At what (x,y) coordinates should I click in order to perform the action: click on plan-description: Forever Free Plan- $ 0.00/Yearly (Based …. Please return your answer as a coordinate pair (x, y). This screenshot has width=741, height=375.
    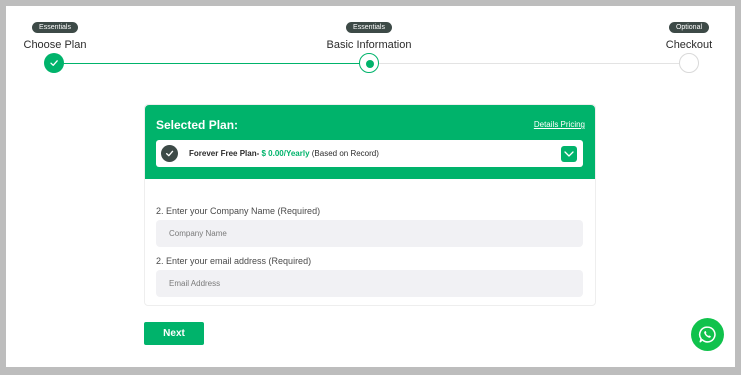
    Looking at the image, I should click on (284, 153).